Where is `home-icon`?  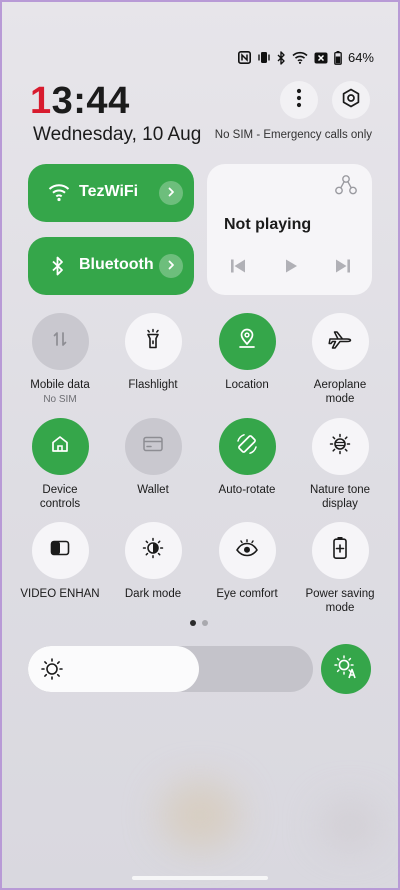 home-icon is located at coordinates (60, 446).